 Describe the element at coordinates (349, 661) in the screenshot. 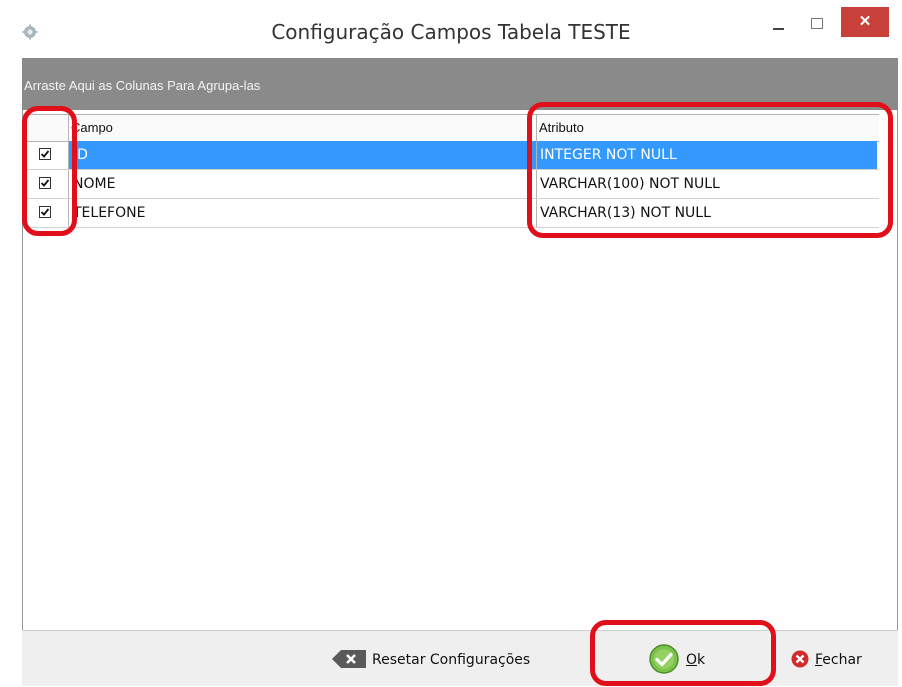

I see `clear-icon` at that location.